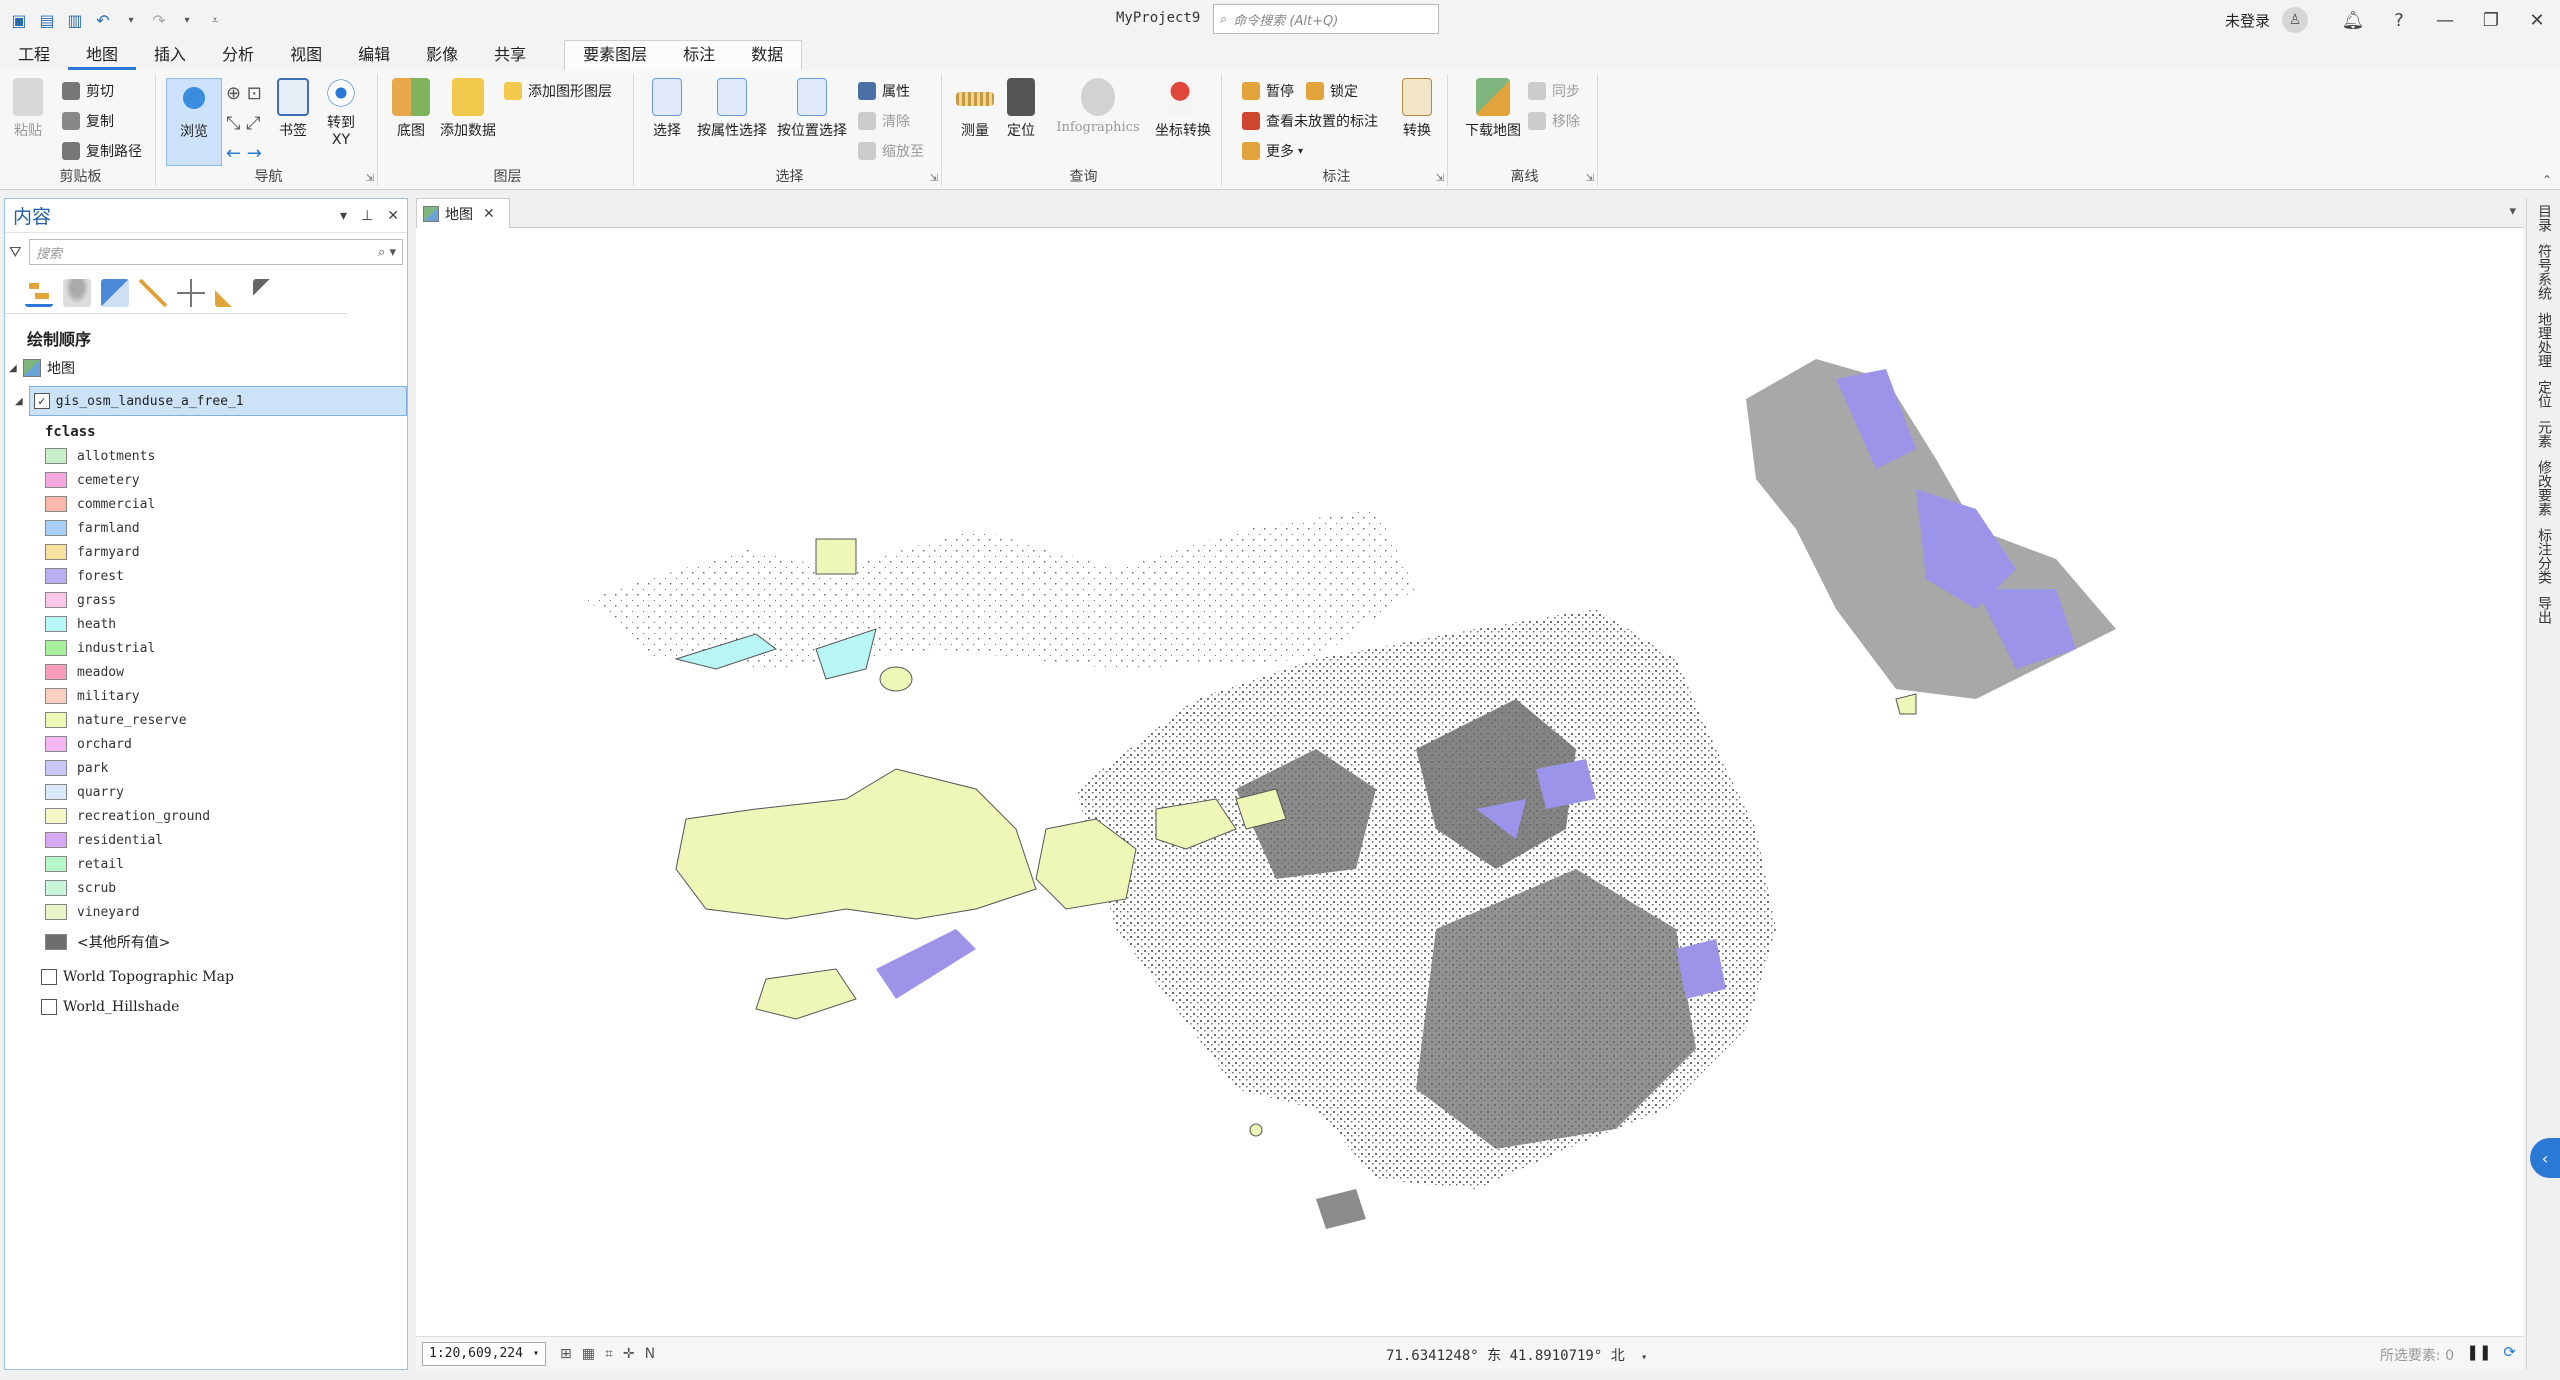 Image resolution: width=2560 pixels, height=1380 pixels. I want to click on sync-button: 同步, so click(1554, 91).